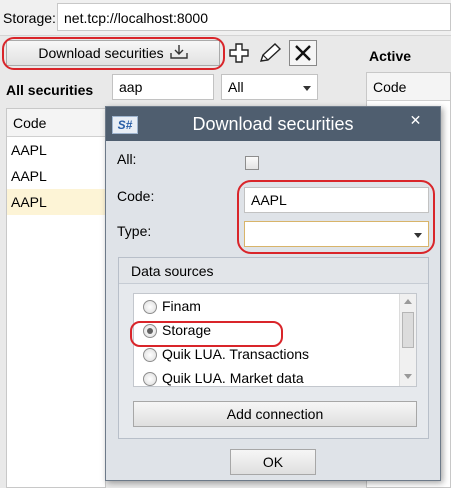  What do you see at coordinates (239, 53) in the screenshot?
I see `add-icon` at bounding box center [239, 53].